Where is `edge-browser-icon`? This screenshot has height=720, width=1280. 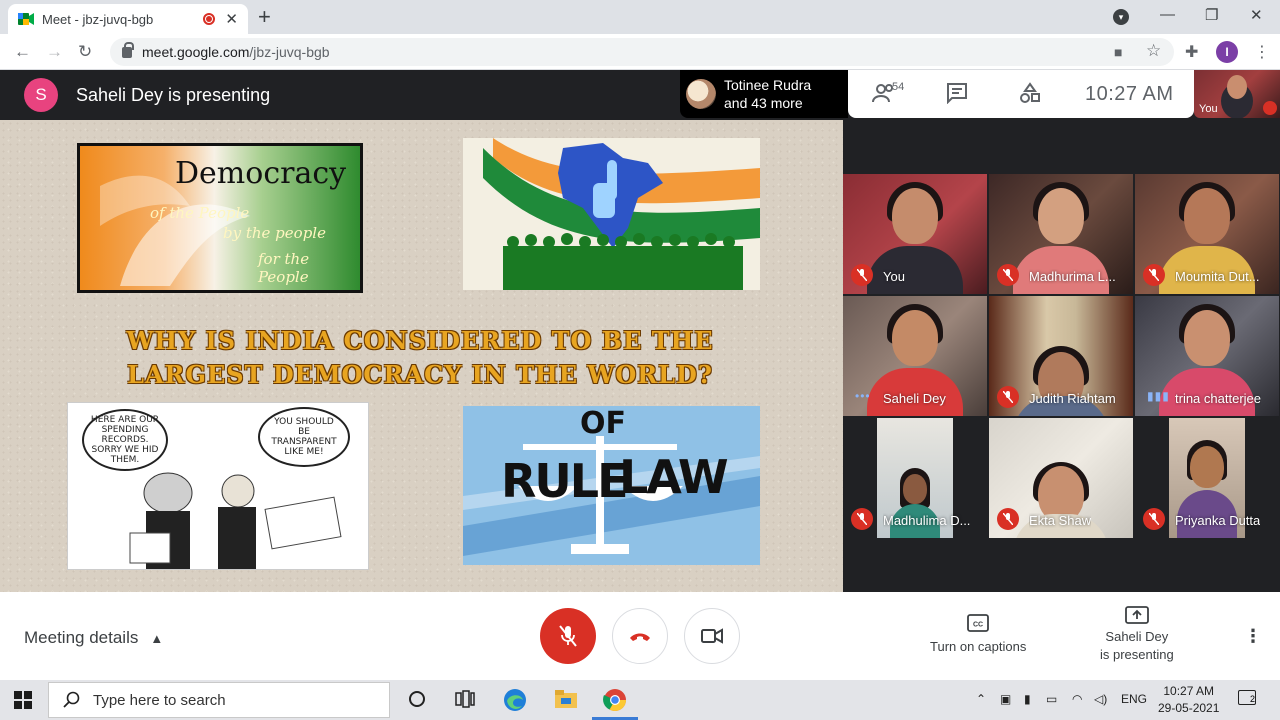
edge-browser-icon is located at coordinates (515, 702).